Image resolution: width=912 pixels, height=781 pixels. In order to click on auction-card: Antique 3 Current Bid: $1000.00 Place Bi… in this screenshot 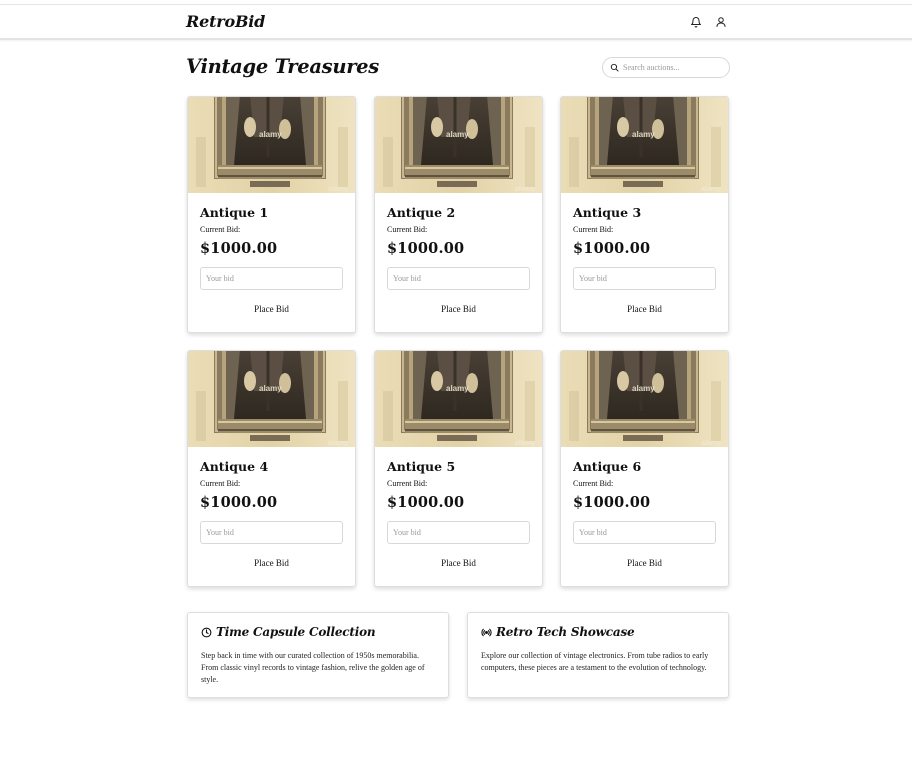, I will do `click(644, 214)`.